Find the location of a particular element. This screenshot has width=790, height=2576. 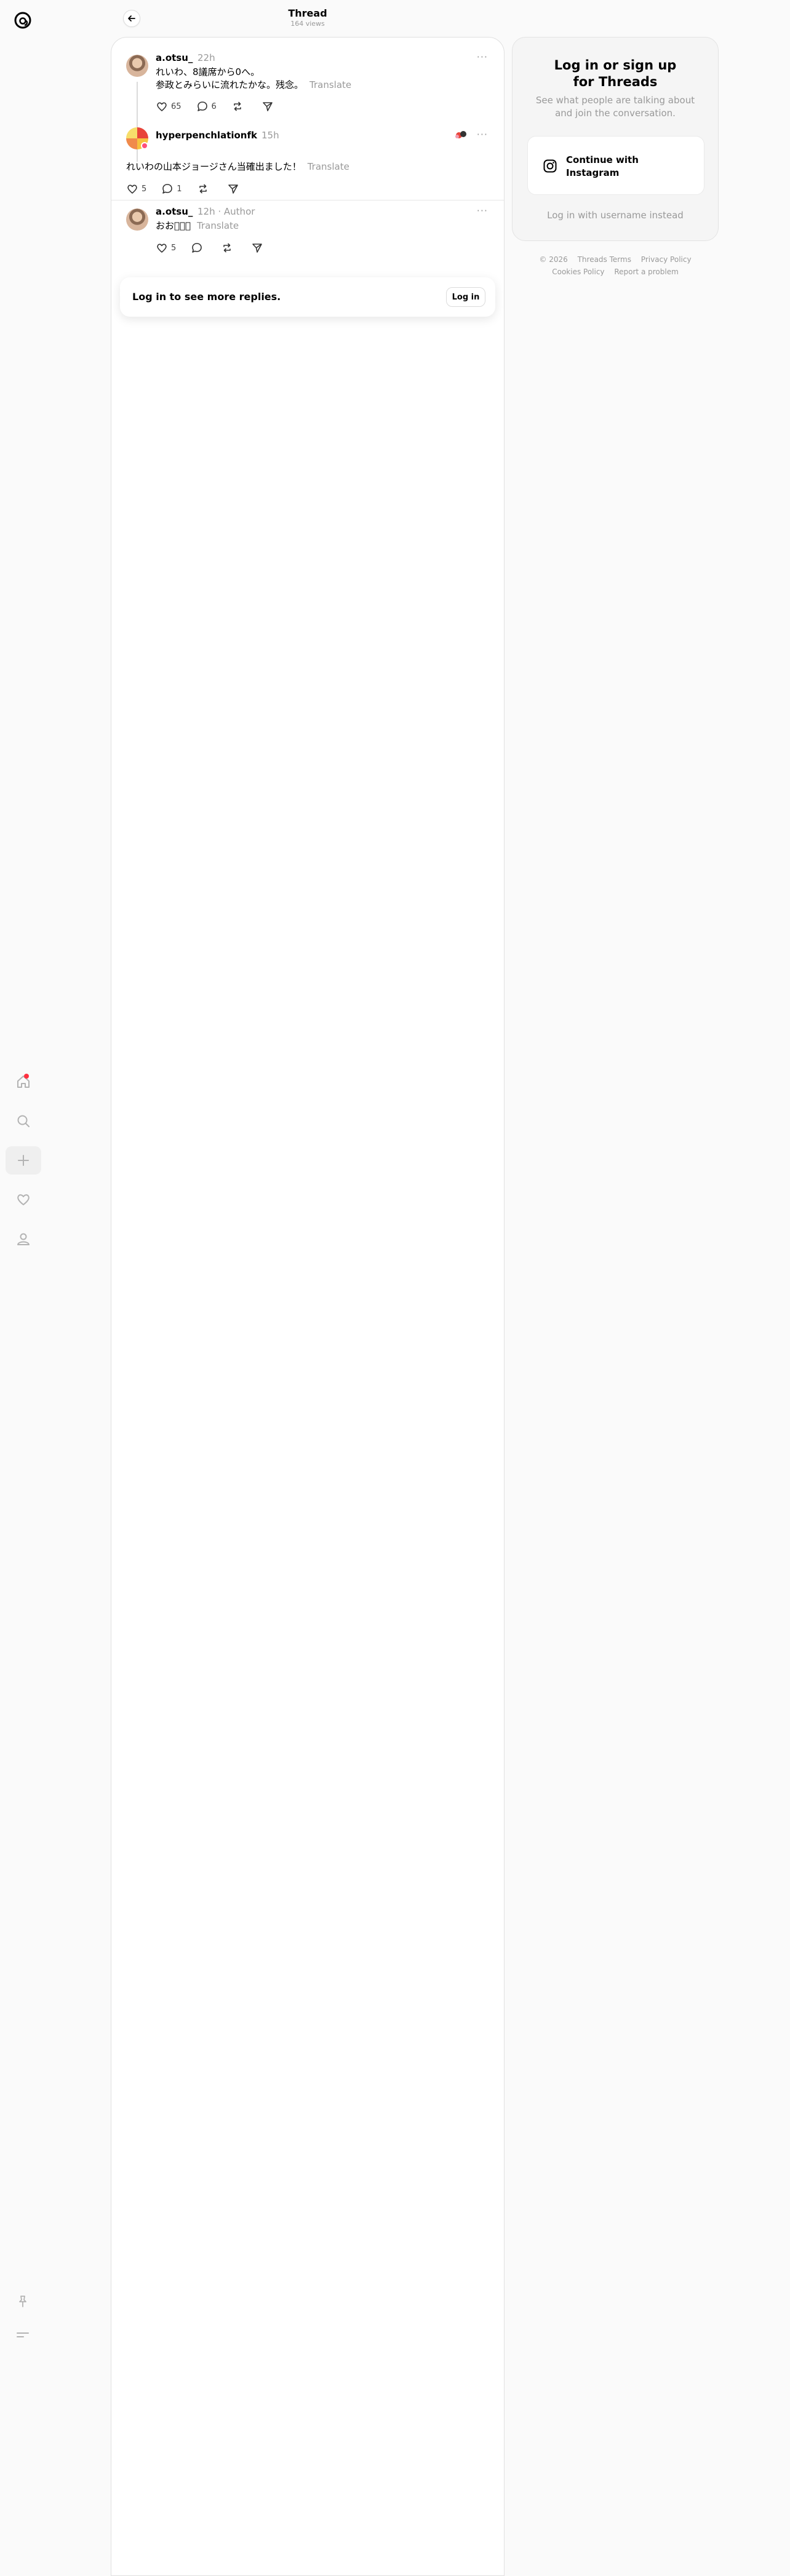

instagram-button-label: Continue with Instagram is located at coordinates (602, 166).